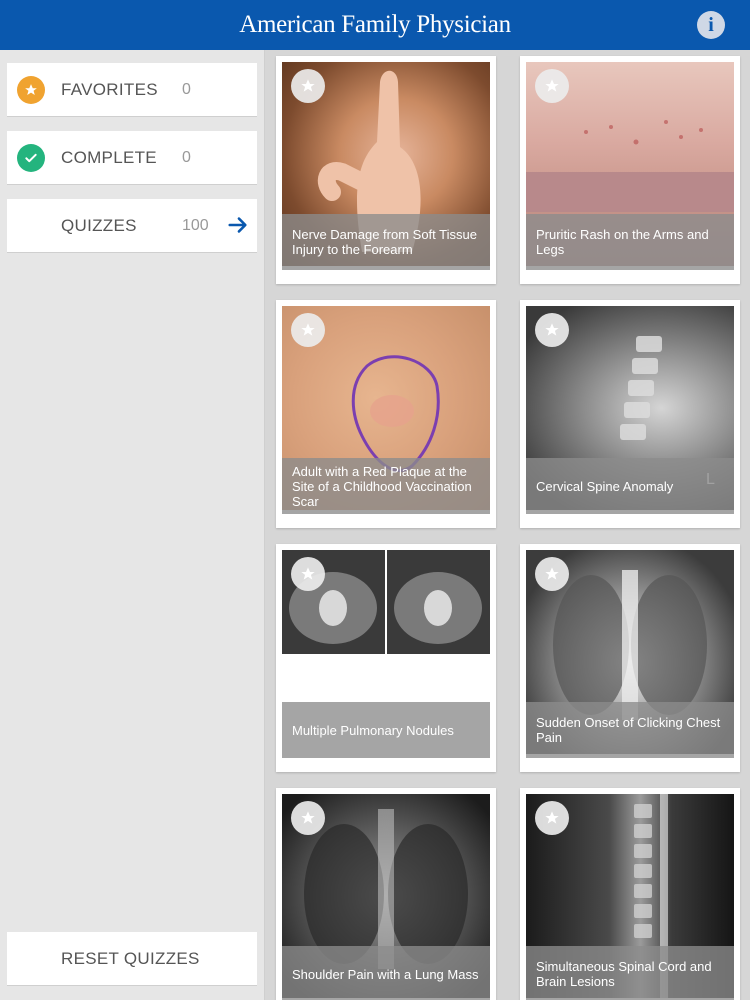 This screenshot has width=750, height=1000. Describe the element at coordinates (386, 973) in the screenshot. I see `quiz-card-caption: Shoulder Pain with a Lung Mass` at that location.